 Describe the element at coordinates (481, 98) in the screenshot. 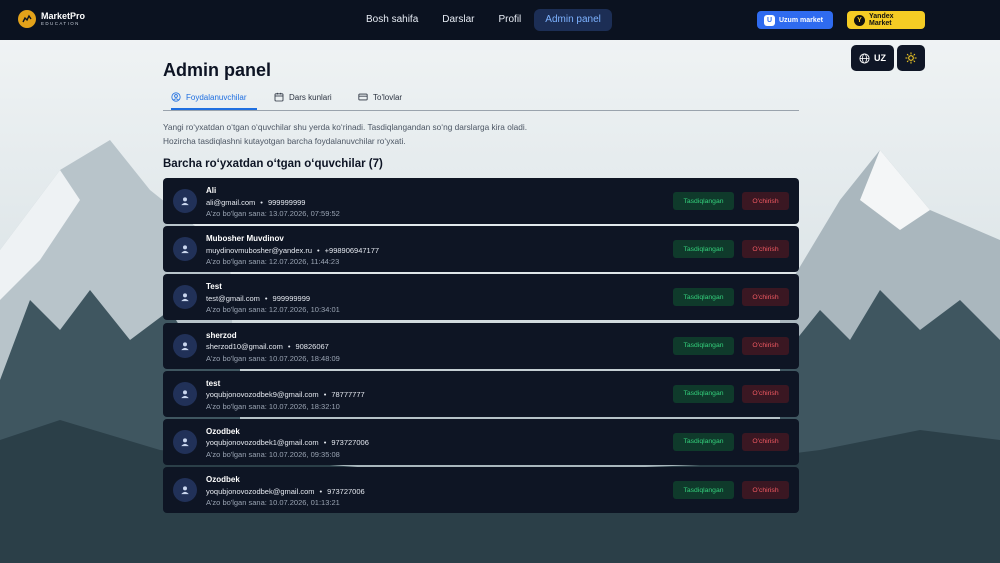

I see `admin-tabs: Foydalanuvchilar Dars kunlari To'lovlar` at that location.